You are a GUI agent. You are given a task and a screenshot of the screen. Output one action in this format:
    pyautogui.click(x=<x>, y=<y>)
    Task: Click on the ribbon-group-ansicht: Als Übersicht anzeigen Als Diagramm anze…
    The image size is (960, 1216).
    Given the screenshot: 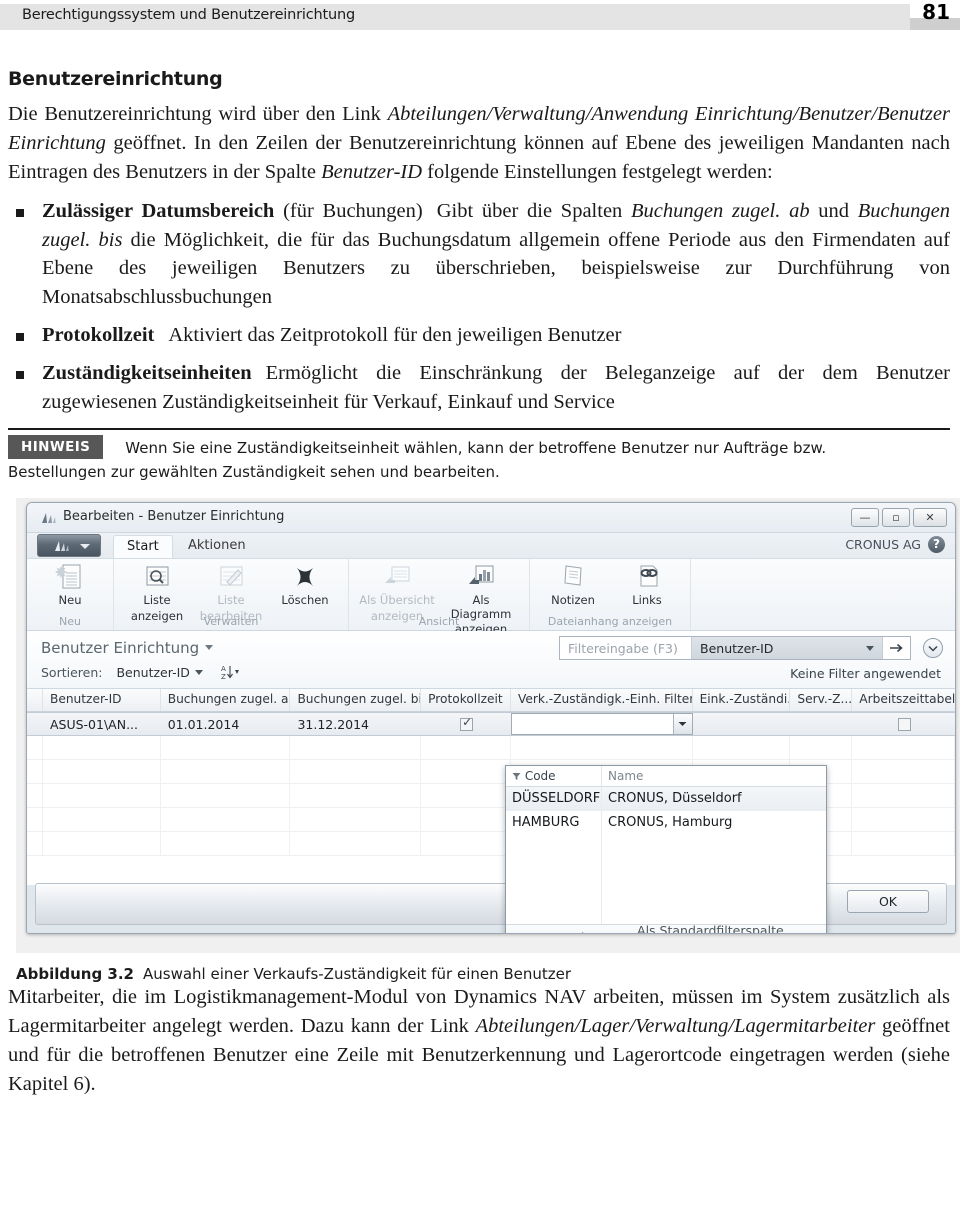 What is the action you would take?
    pyautogui.click(x=439, y=597)
    